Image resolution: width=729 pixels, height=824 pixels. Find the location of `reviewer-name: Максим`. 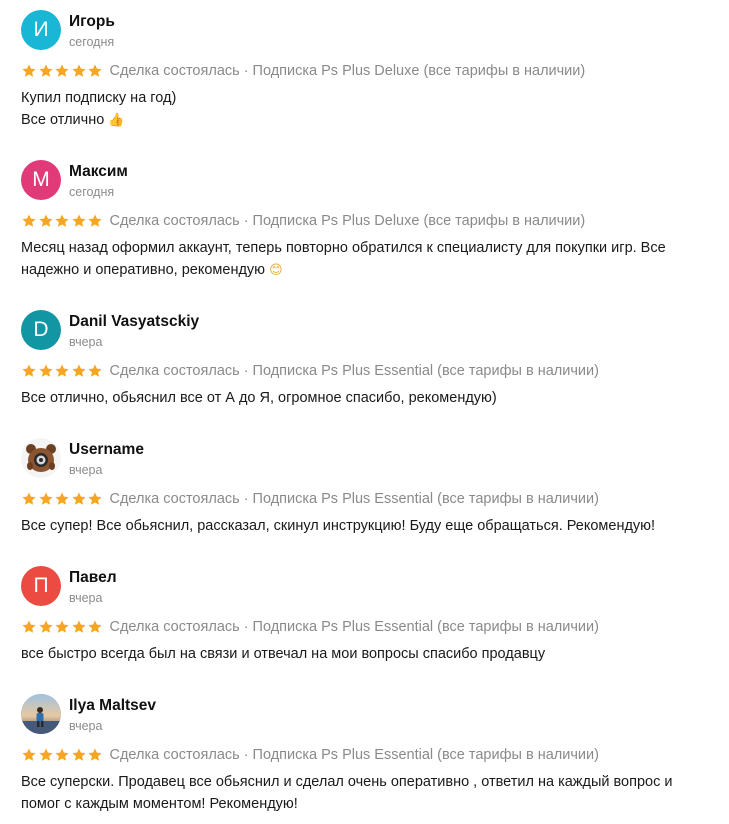

reviewer-name: Максим is located at coordinates (98, 172).